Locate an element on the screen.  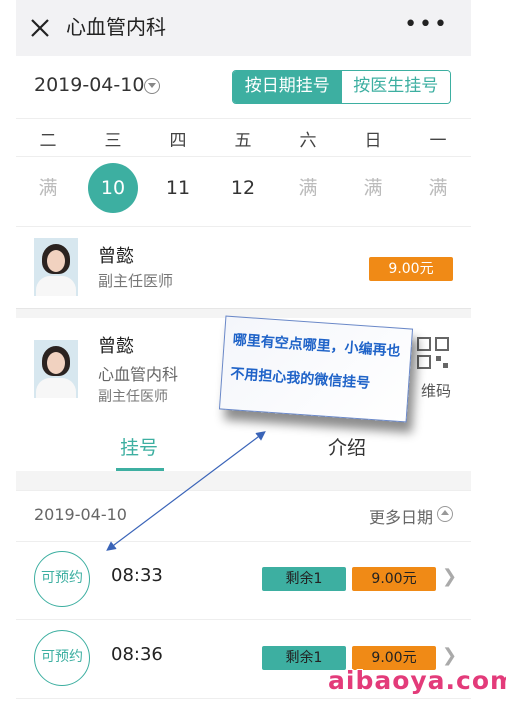
watermark: aibaoya.com is located at coordinates (417, 680).